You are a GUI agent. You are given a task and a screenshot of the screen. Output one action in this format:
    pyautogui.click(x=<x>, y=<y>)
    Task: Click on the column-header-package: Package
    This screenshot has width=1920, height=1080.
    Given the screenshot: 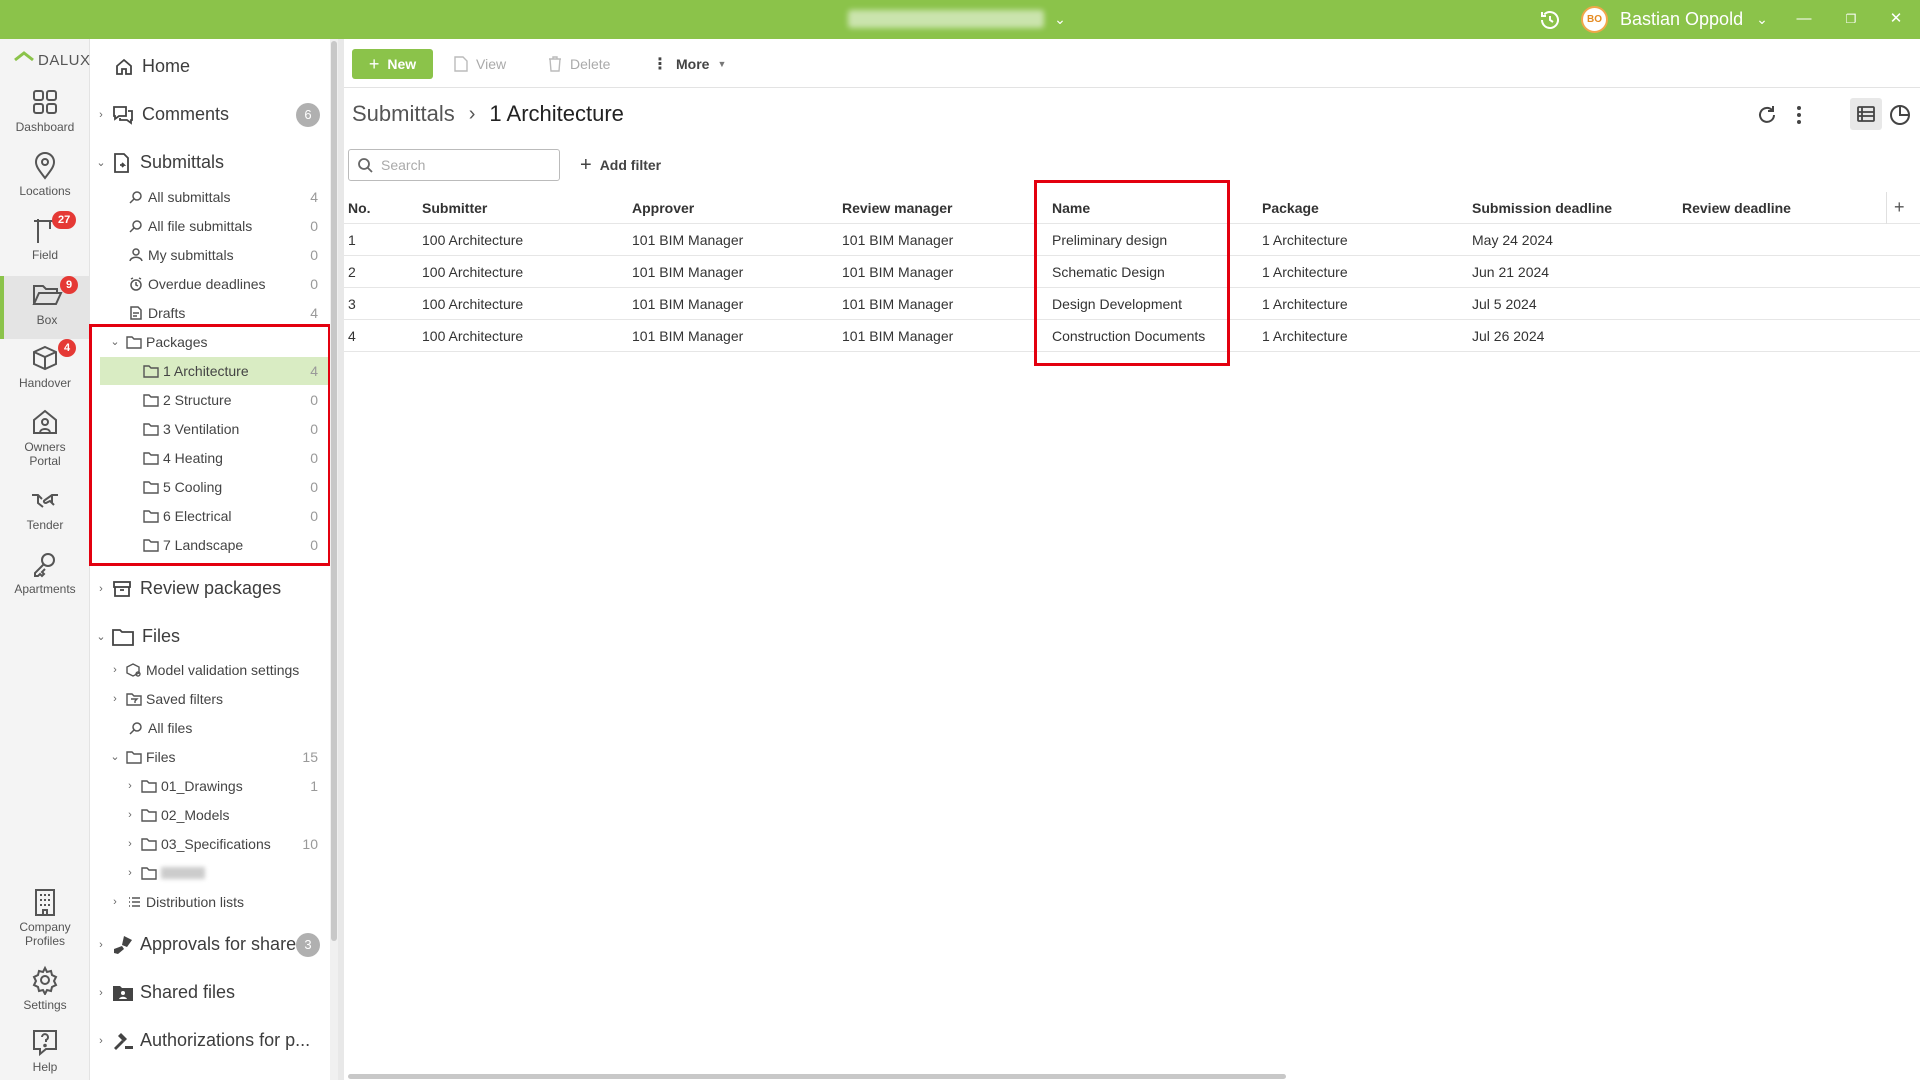 What is the action you would take?
    pyautogui.click(x=1290, y=208)
    